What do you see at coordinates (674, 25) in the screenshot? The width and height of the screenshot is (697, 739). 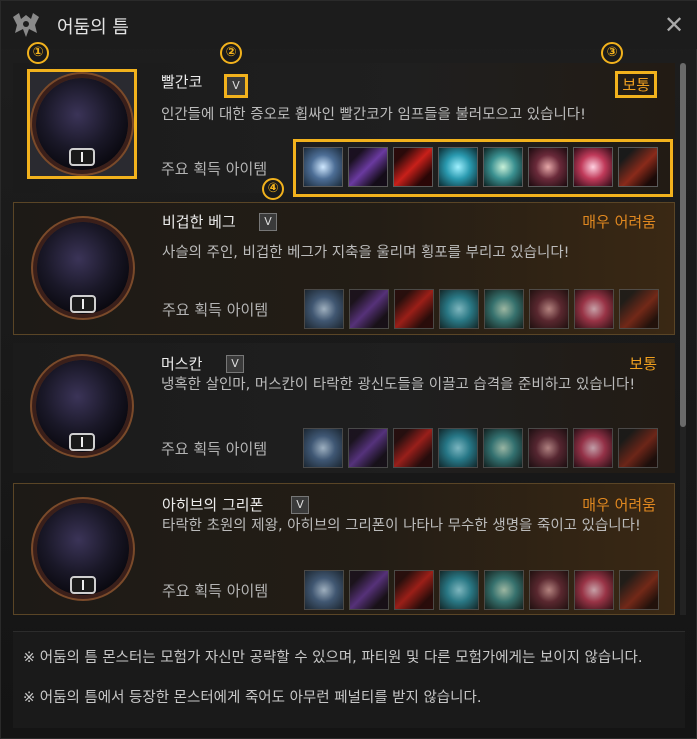 I see `close-icon: ✕` at bounding box center [674, 25].